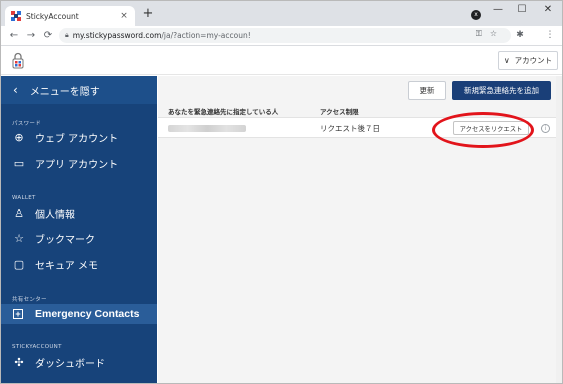 The width and height of the screenshot is (563, 384). I want to click on extensions-icon: ✱, so click(520, 35).